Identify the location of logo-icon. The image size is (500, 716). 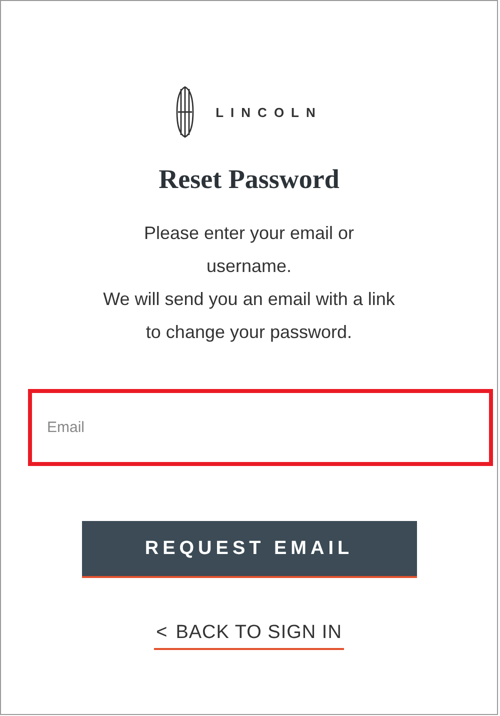
(185, 112).